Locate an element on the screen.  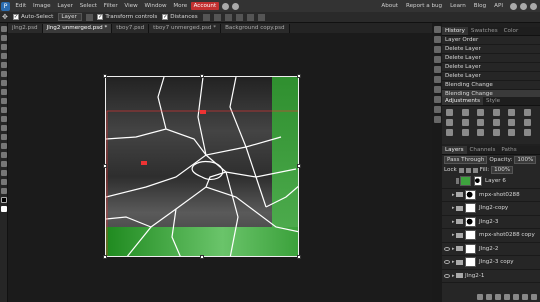
lock-all-icon is located at coordinates (475, 170).